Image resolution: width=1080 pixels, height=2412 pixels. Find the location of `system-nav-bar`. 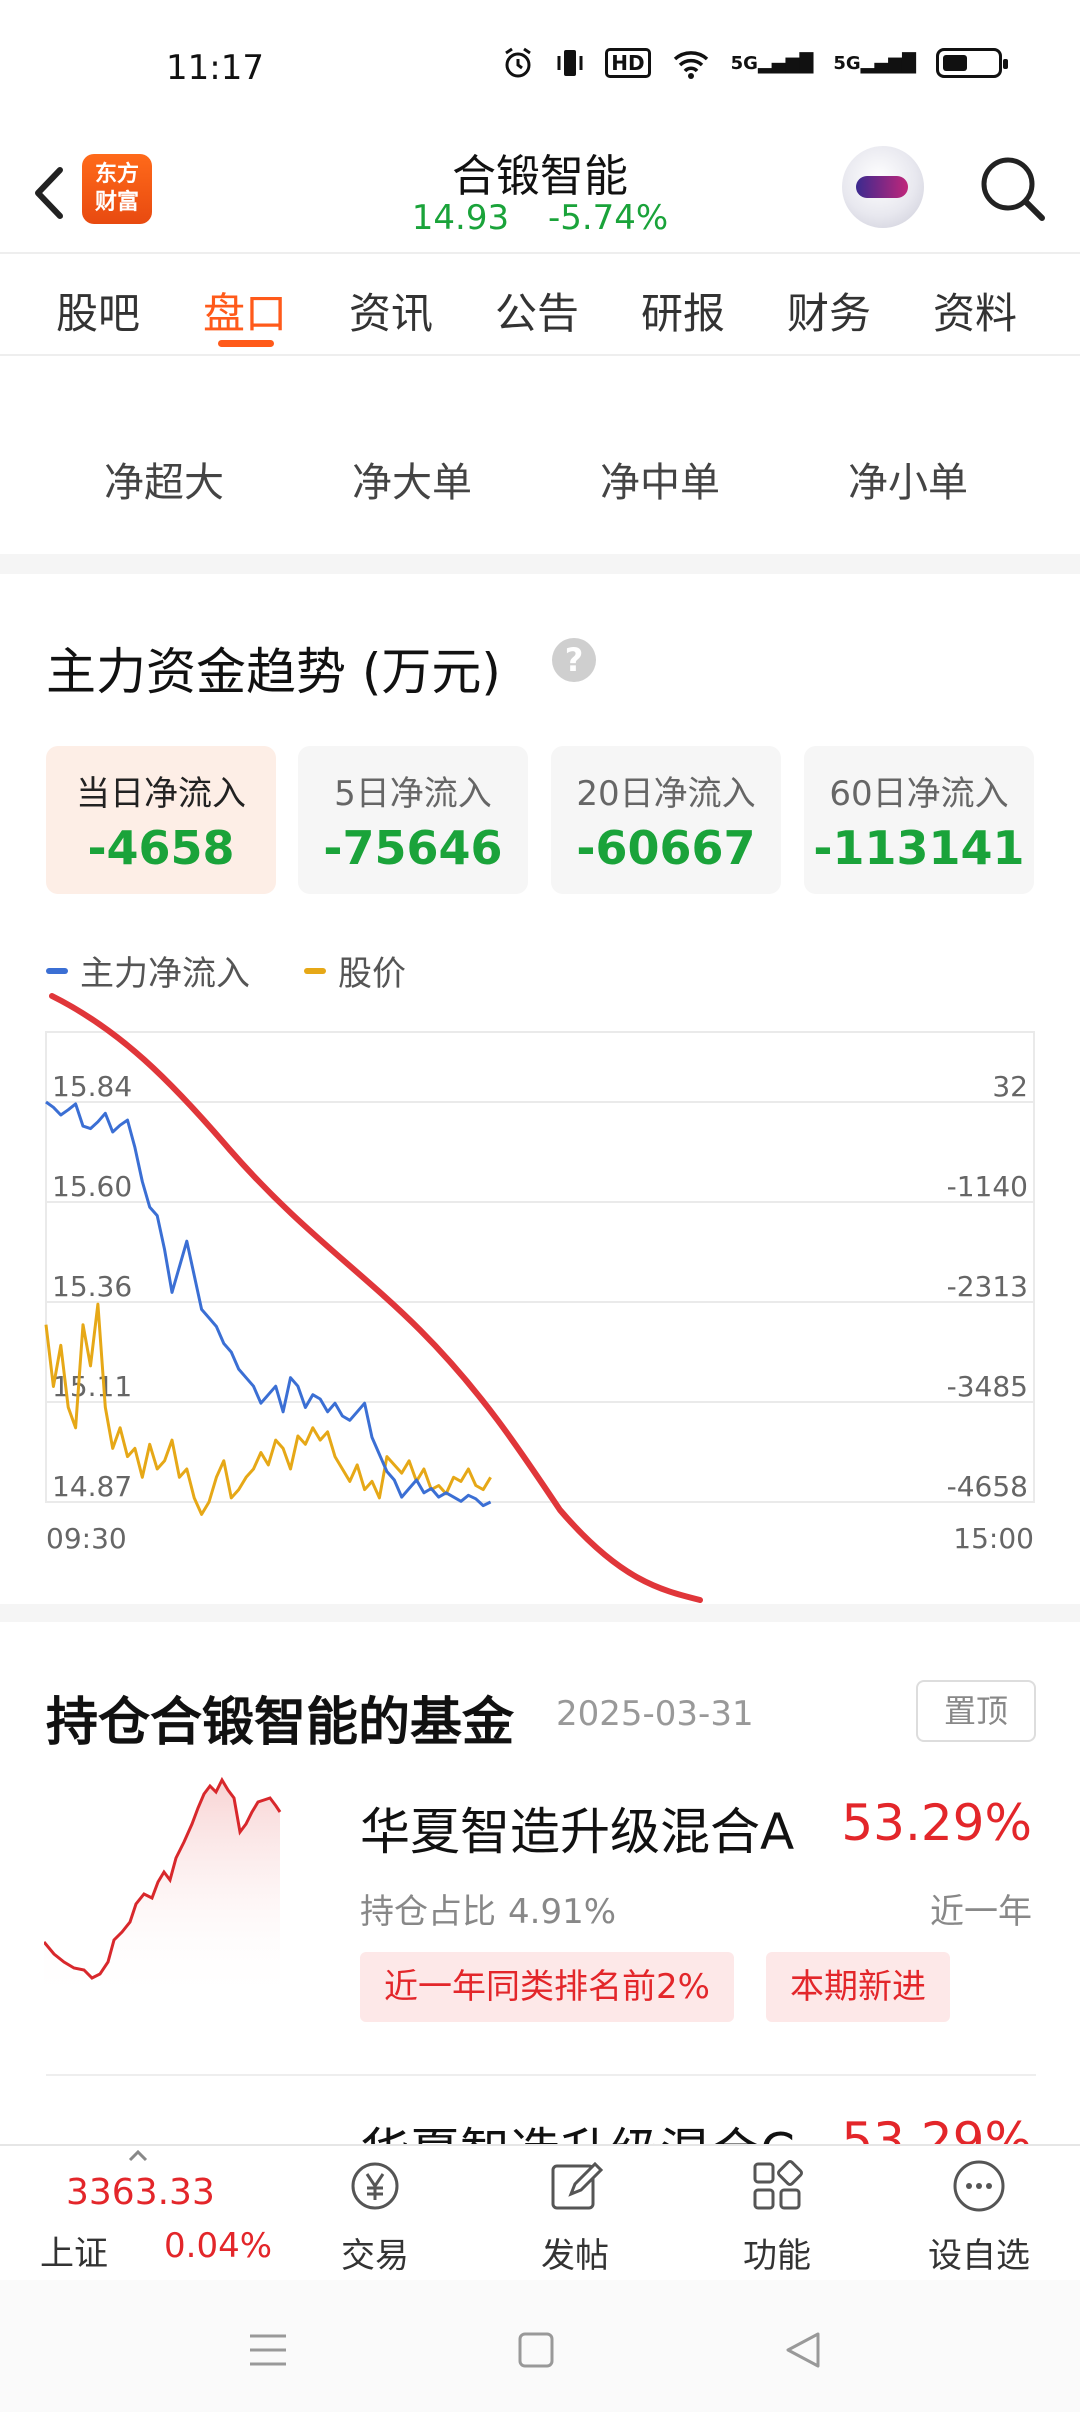

system-nav-bar is located at coordinates (540, 2346).